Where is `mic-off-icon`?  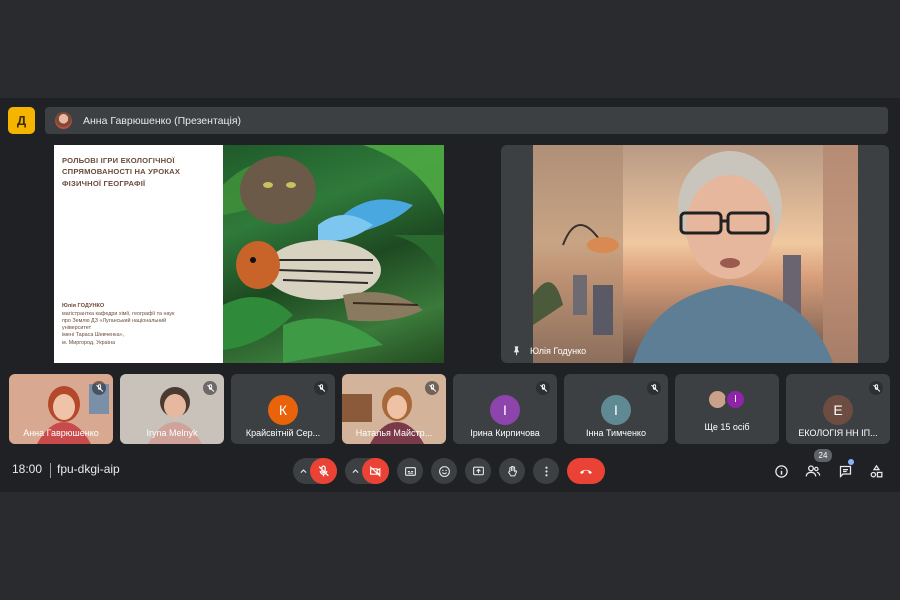 mic-off-icon is located at coordinates (323, 470).